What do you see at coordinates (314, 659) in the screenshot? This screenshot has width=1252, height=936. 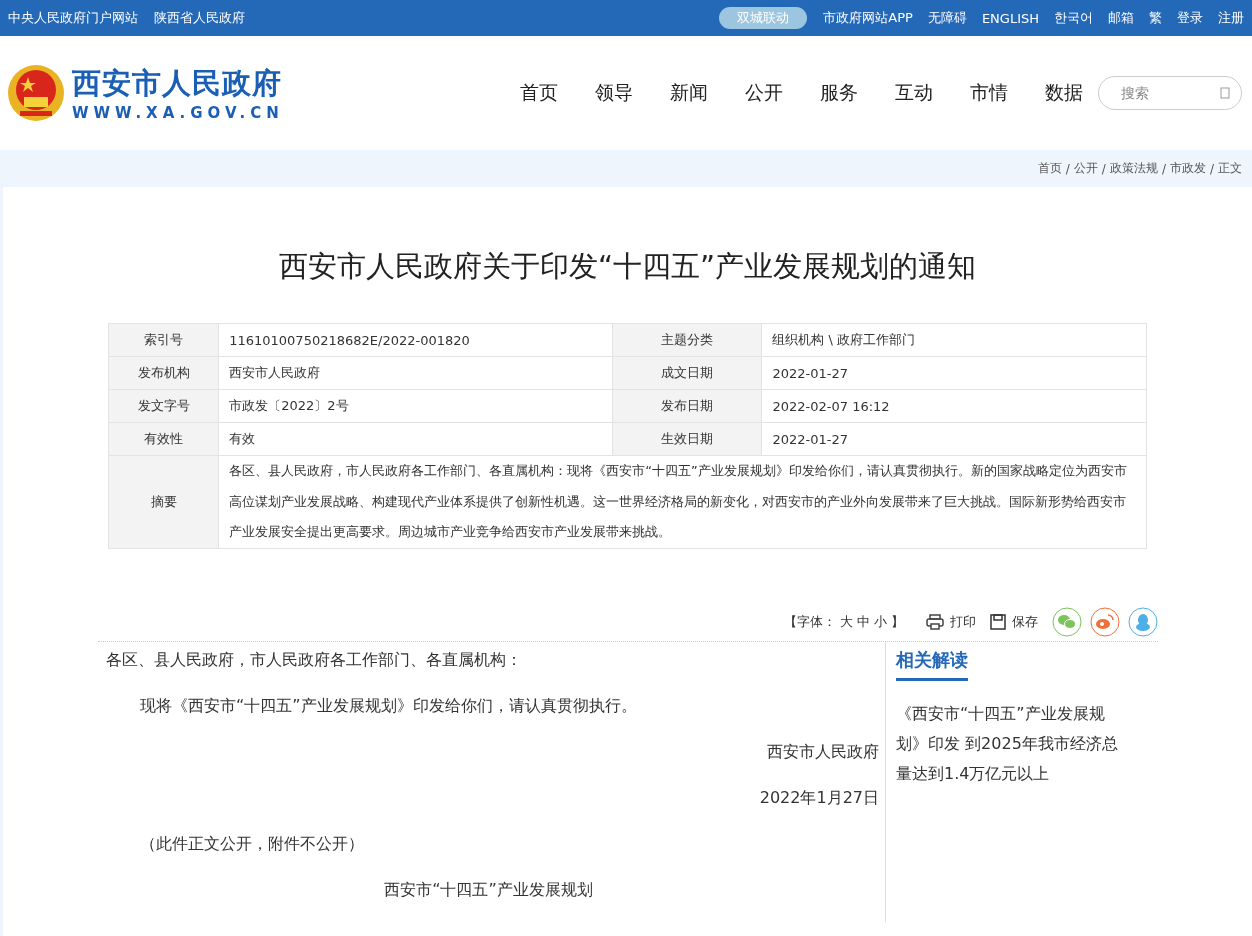 I see `body-paragraph: 各区、县人民政府，市人民政府各工作部门、各直属机构：` at bounding box center [314, 659].